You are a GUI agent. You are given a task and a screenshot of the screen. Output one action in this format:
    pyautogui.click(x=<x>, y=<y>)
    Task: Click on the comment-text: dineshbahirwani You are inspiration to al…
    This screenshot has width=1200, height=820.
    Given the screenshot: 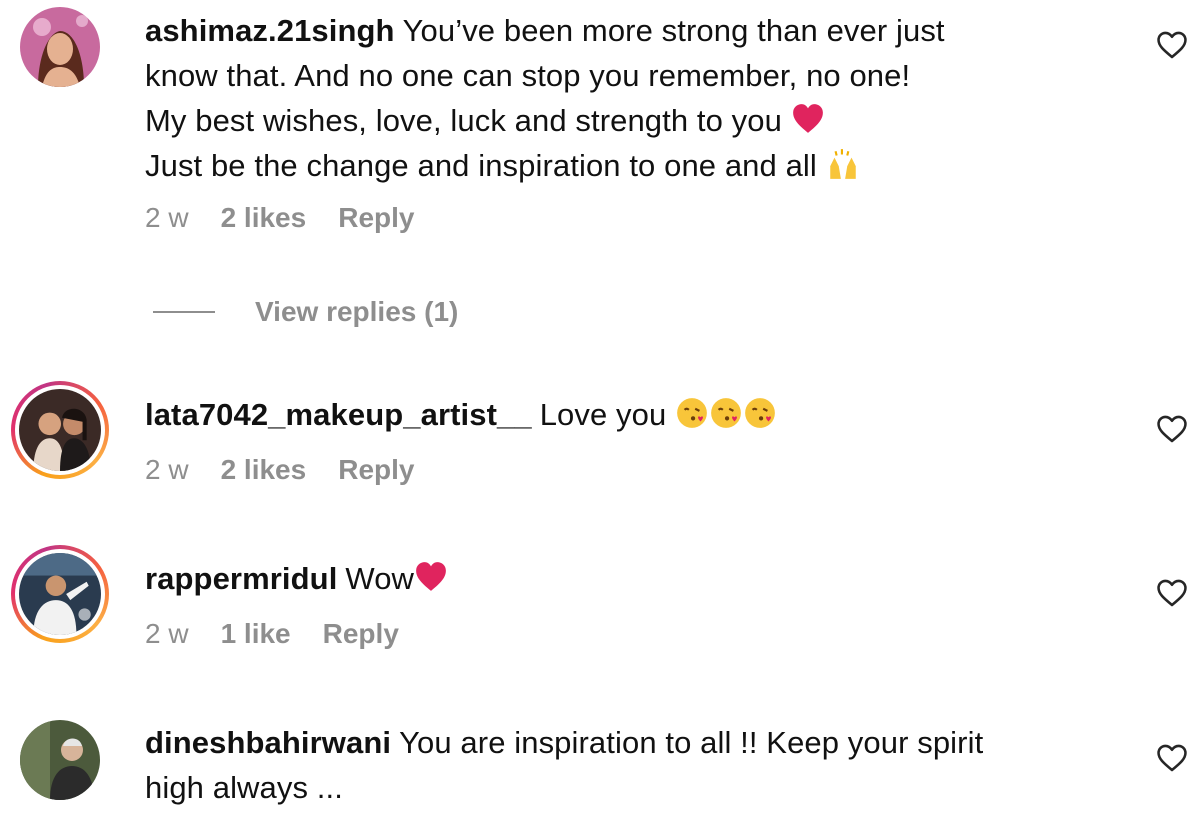 What is the action you would take?
    pyautogui.click(x=625, y=765)
    